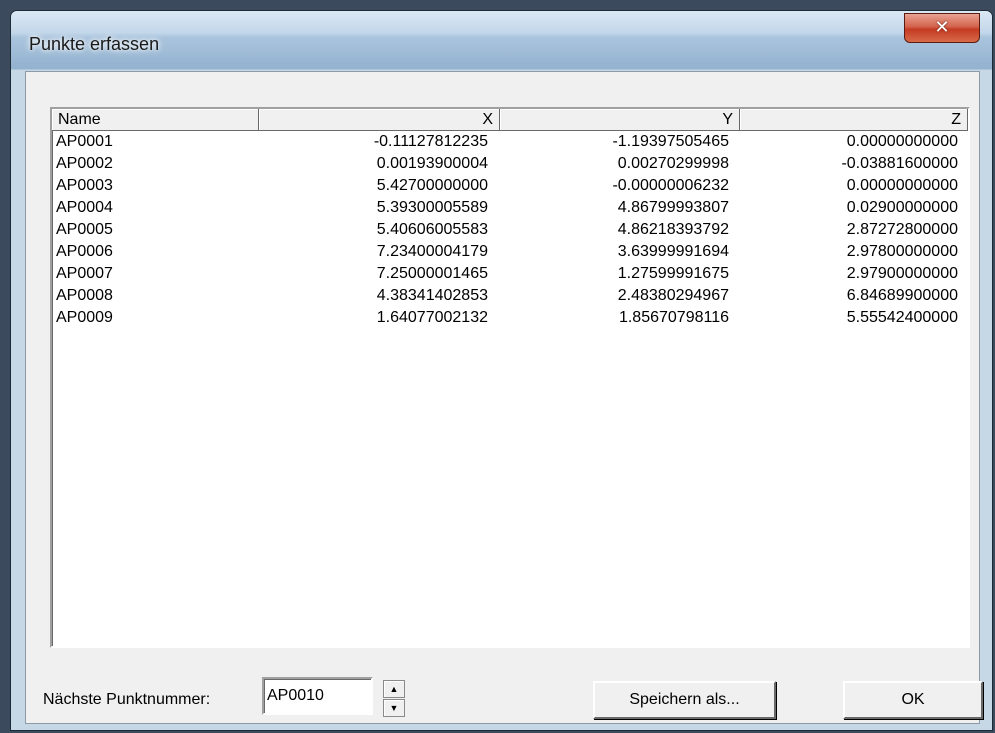 The image size is (995, 733). I want to click on list-header: Name X Y Z, so click(510, 120).